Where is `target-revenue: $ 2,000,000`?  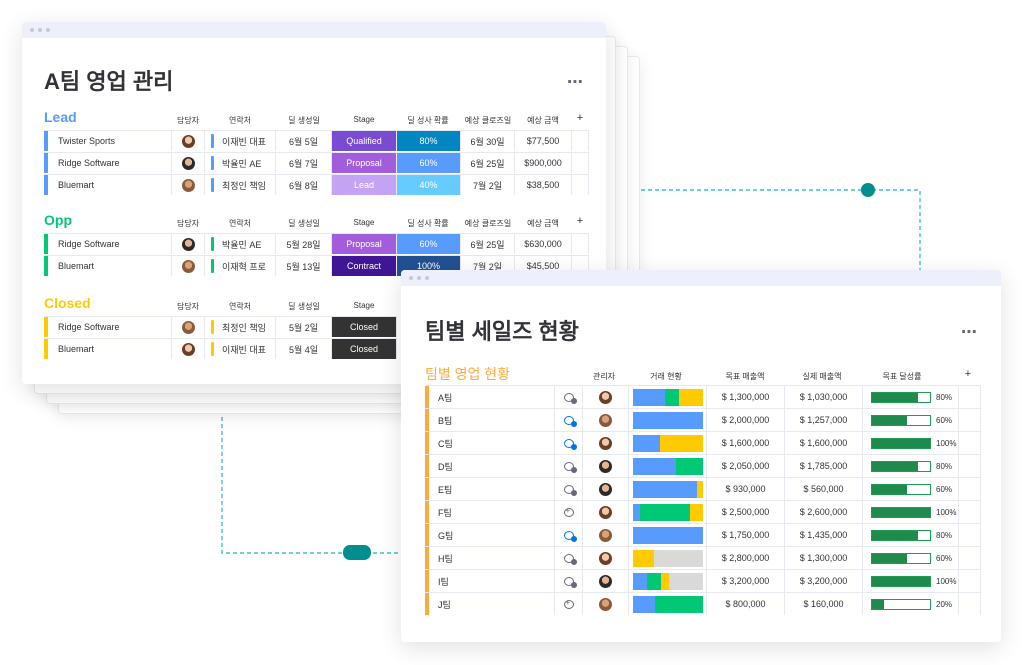
target-revenue: $ 2,000,000 is located at coordinates (746, 420).